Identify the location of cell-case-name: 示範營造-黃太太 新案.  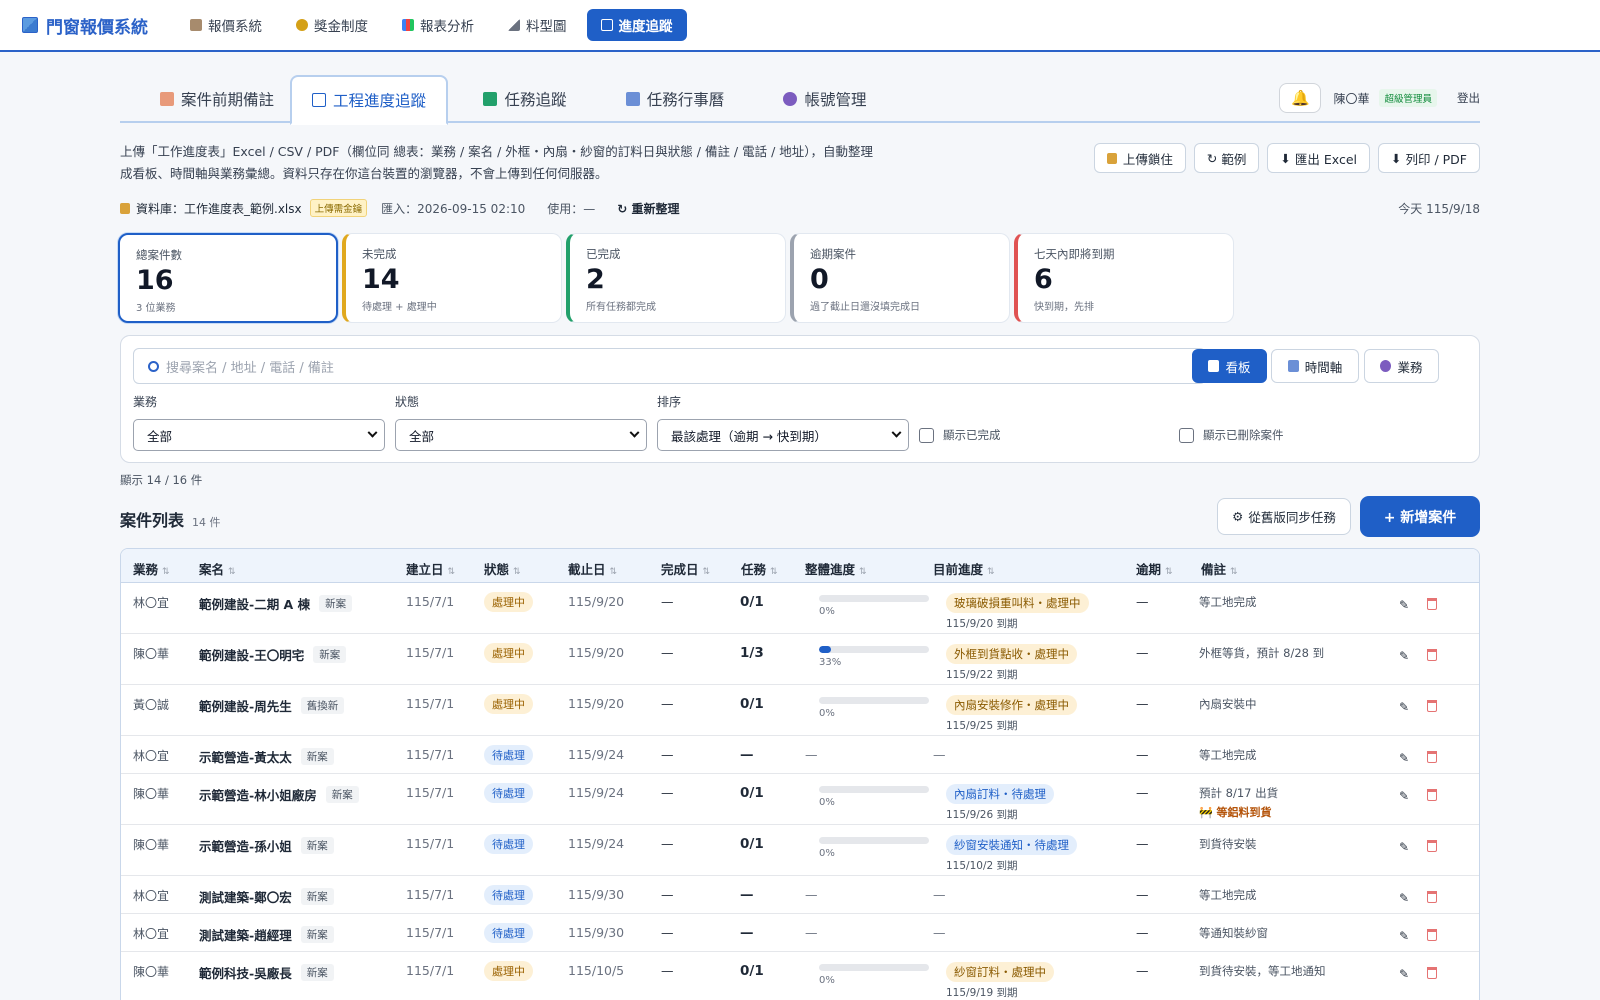
(266, 756).